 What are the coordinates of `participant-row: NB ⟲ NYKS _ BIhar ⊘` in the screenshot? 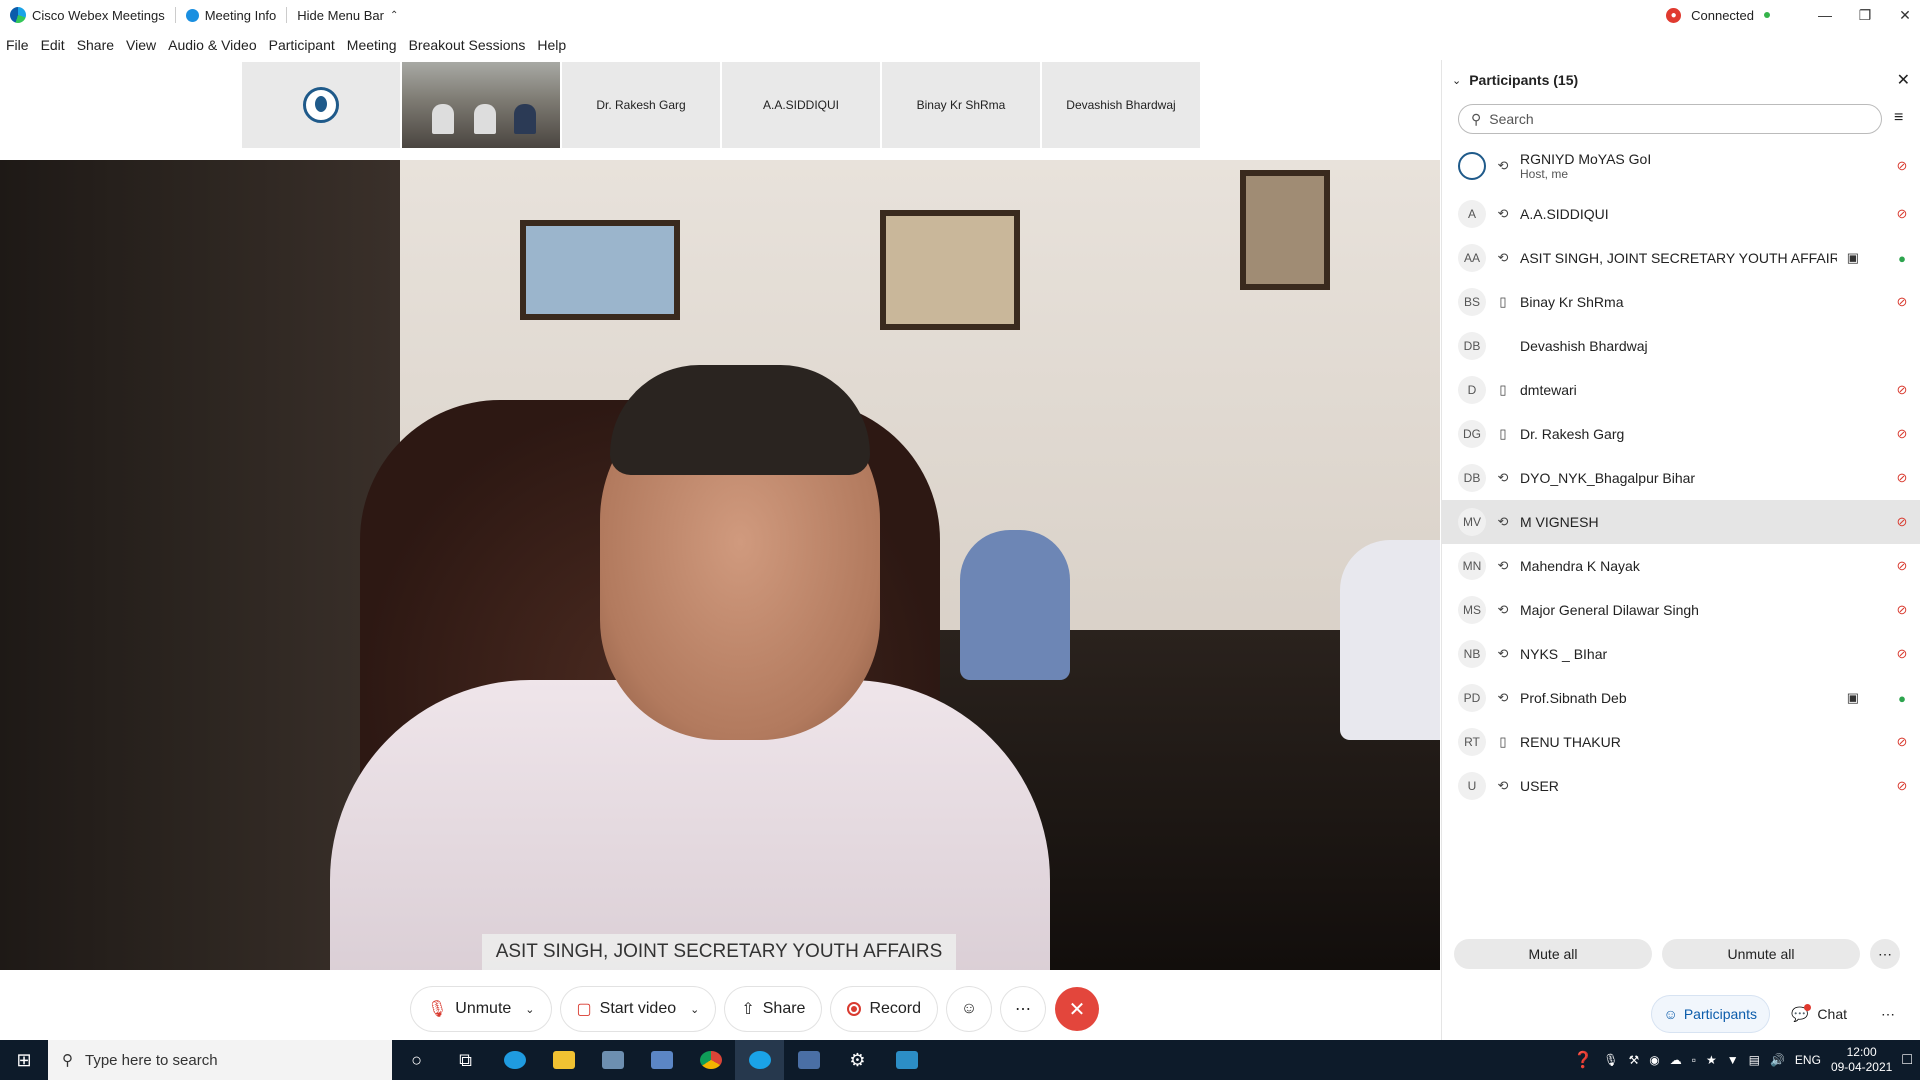 It's located at (1681, 654).